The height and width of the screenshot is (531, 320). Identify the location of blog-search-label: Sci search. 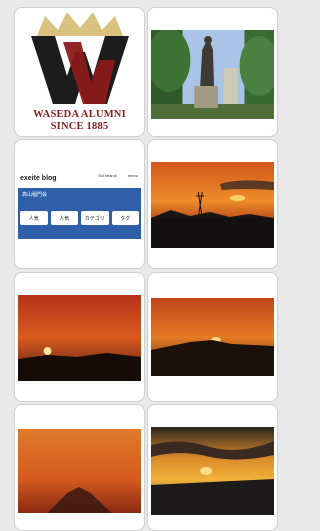
(107, 175).